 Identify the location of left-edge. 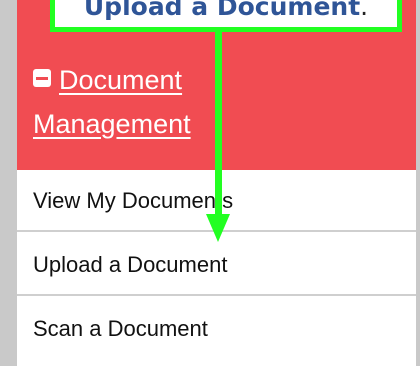
(8, 183).